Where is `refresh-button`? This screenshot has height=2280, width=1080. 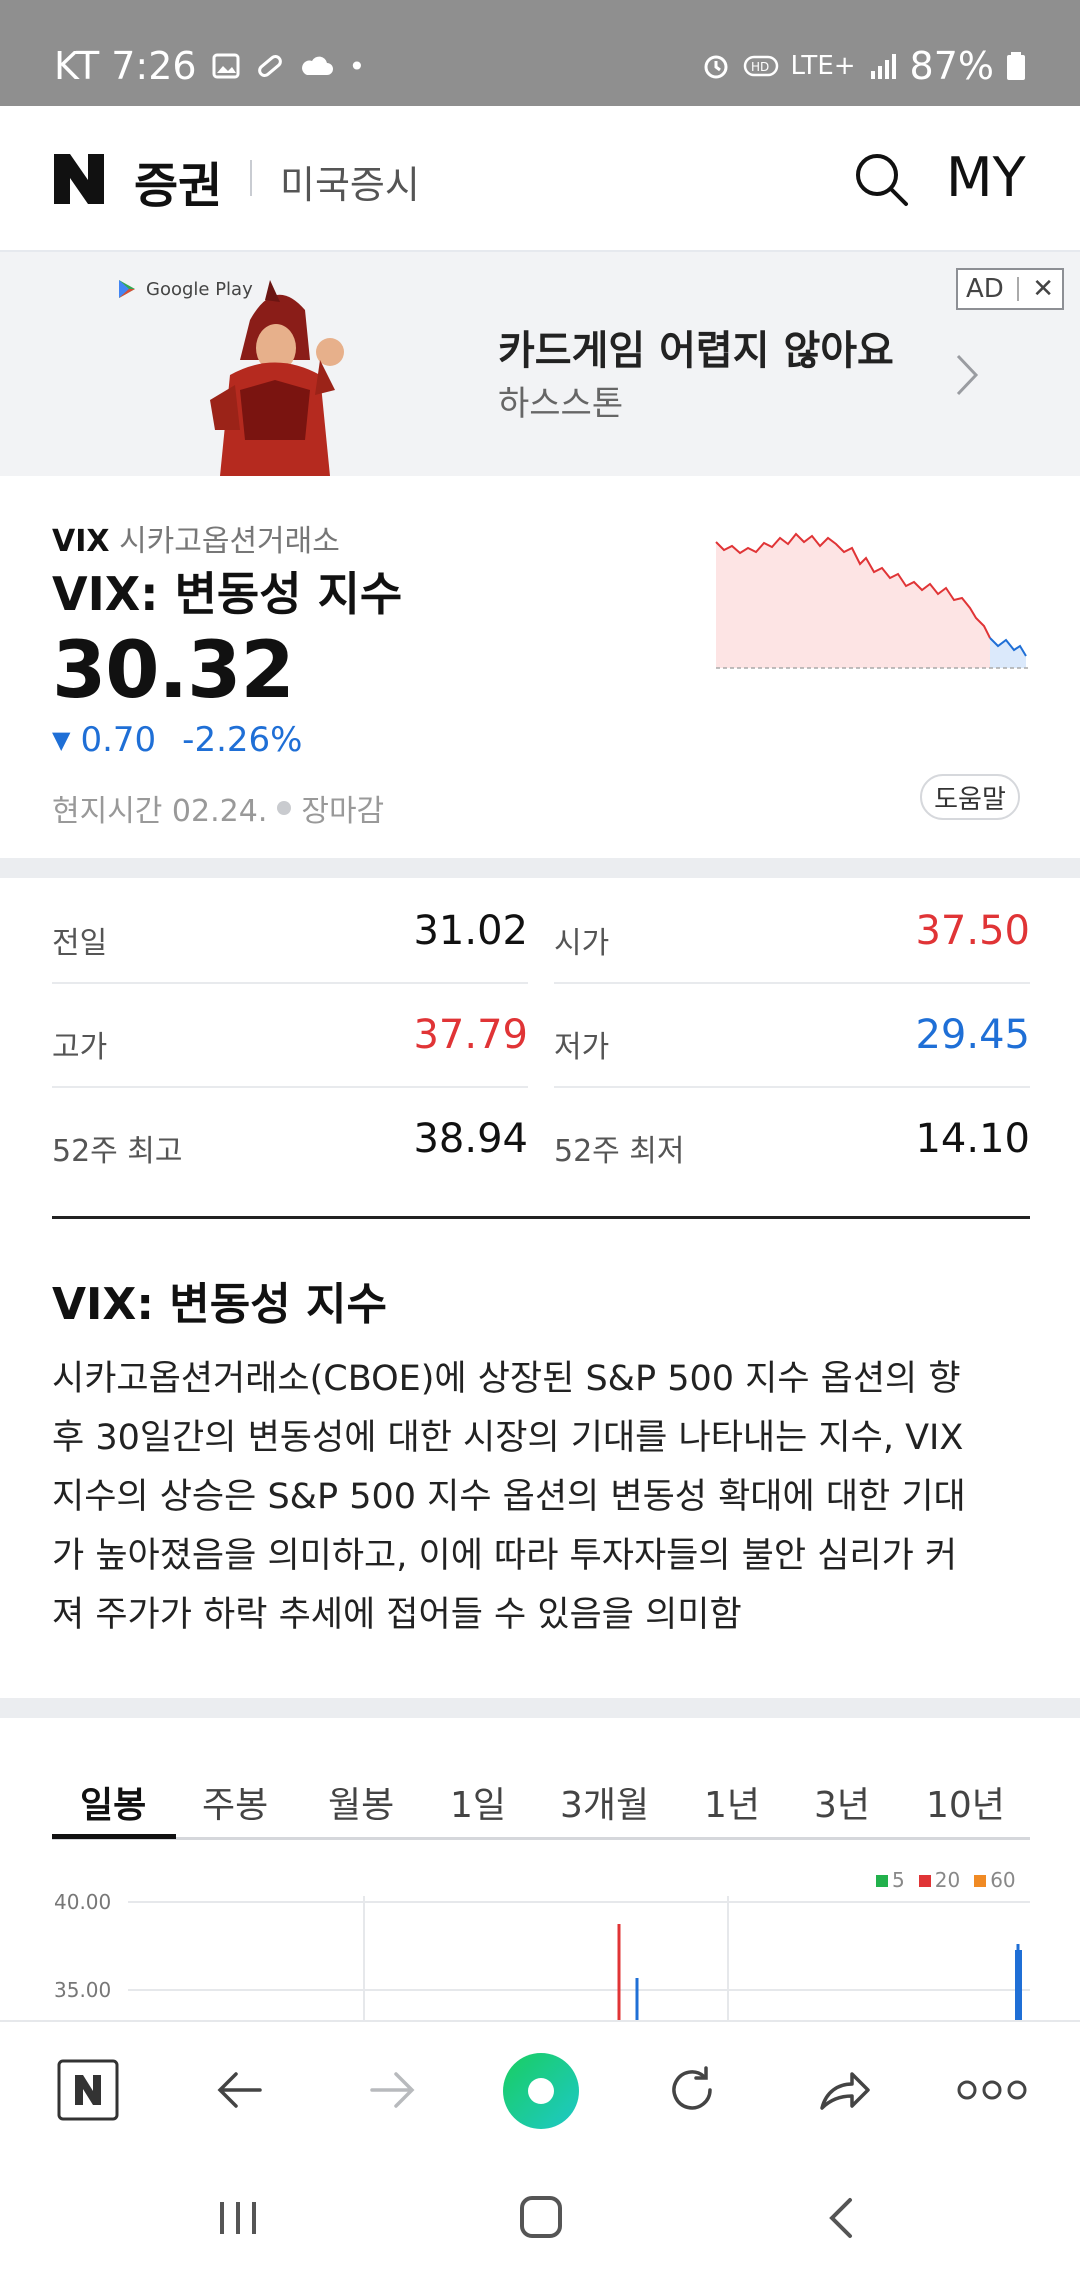 refresh-button is located at coordinates (692, 2090).